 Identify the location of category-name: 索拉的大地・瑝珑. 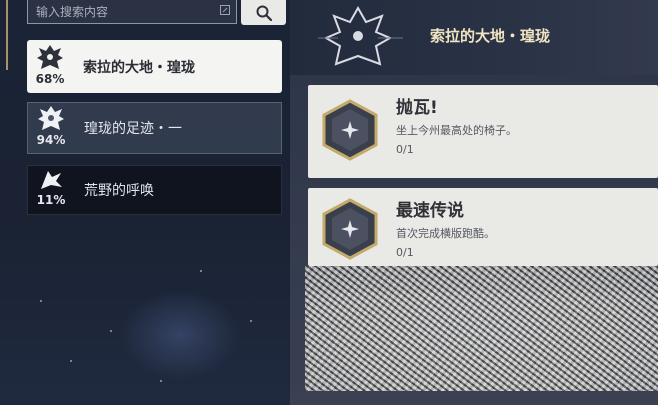
(139, 67).